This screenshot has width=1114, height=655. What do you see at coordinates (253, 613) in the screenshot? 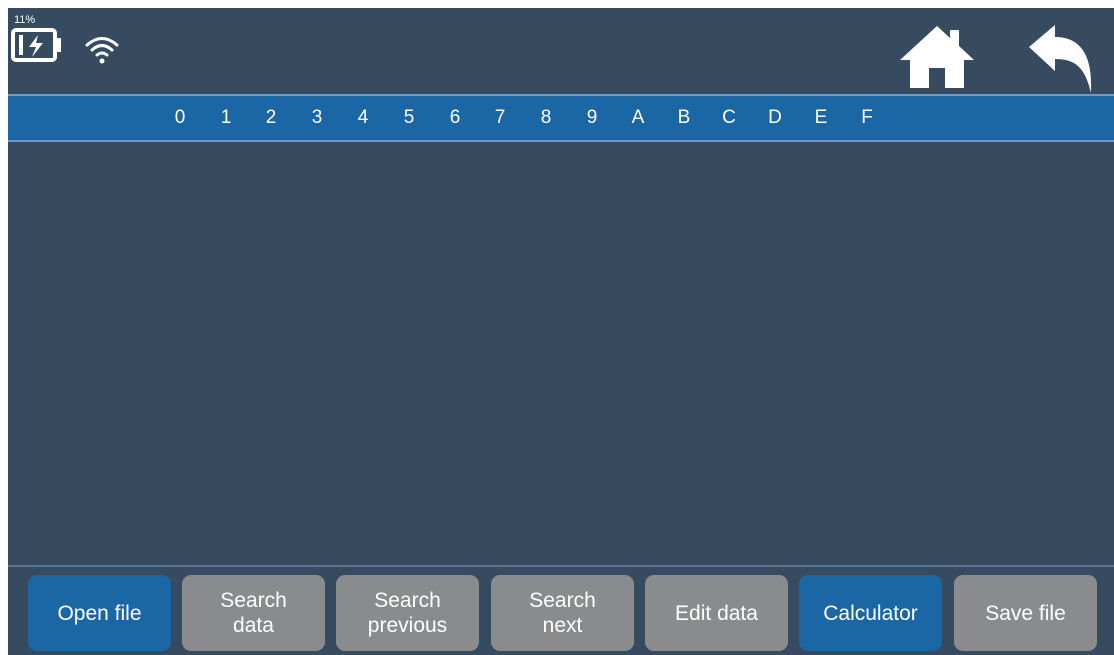
I see `search-data-button: Search data` at bounding box center [253, 613].